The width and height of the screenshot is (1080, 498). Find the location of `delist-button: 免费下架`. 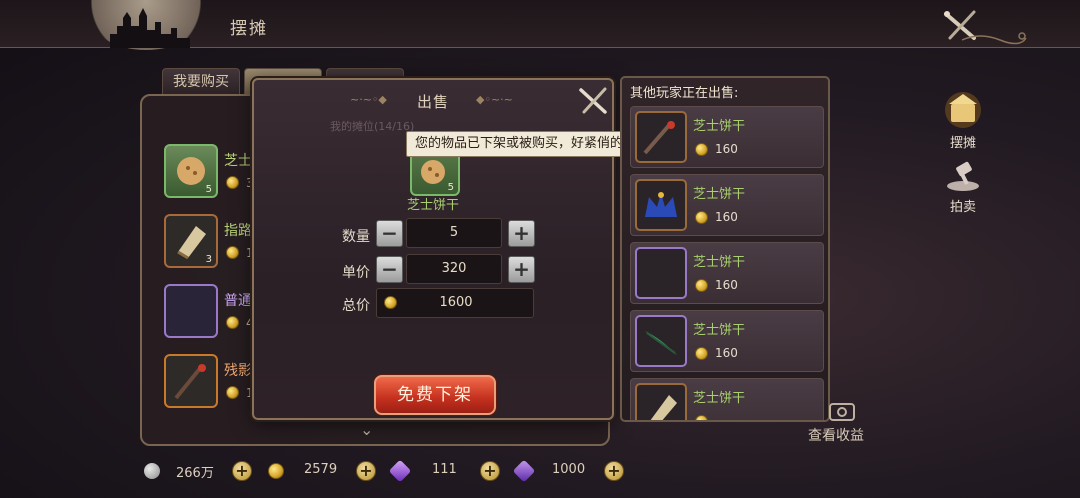

delist-button: 免费下架 is located at coordinates (435, 395).